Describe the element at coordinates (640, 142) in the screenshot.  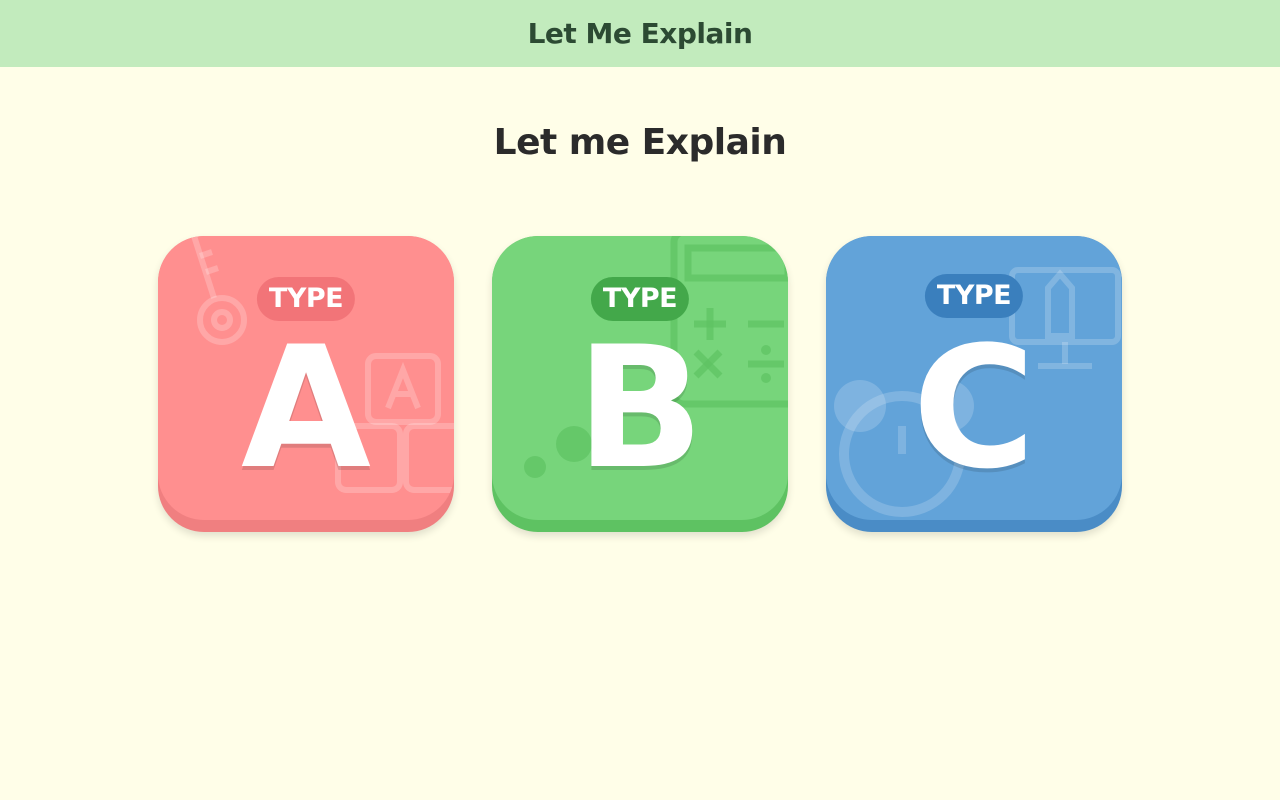
I see `page-title: Let me Explain` at that location.